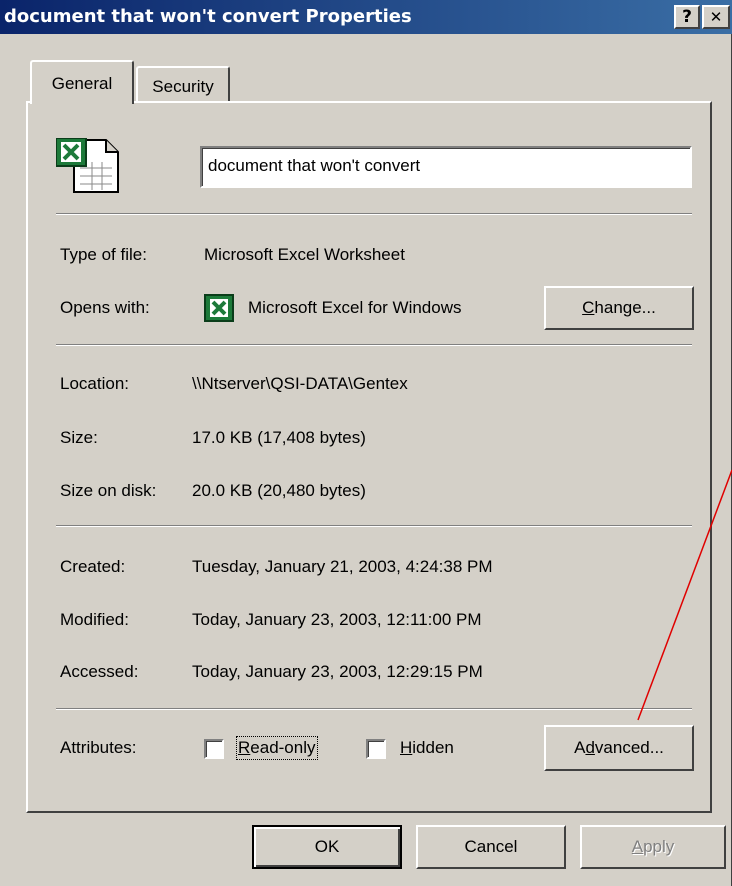  What do you see at coordinates (99, 671) in the screenshot?
I see `accessed-label: Accessed:` at bounding box center [99, 671].